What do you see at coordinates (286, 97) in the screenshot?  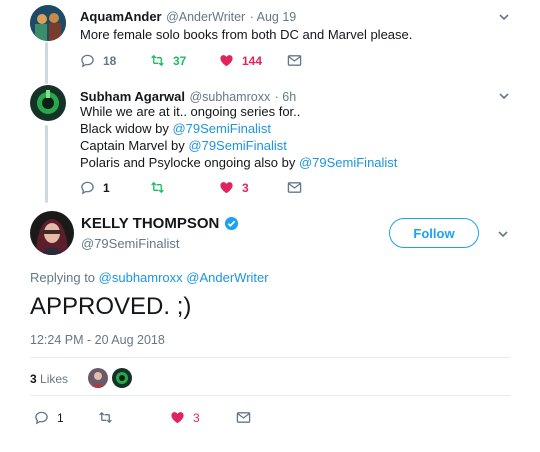 I see `tweet-time: · 6h` at bounding box center [286, 97].